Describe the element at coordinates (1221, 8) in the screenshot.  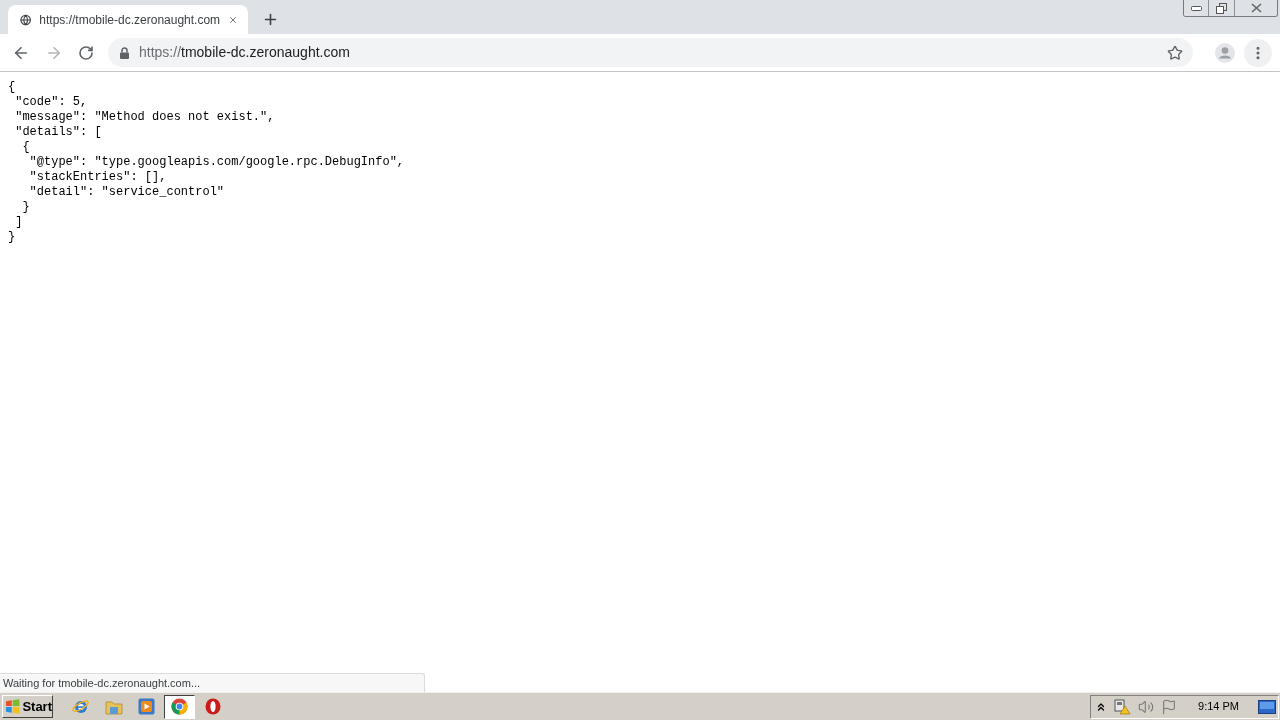
I see `restore-icon` at that location.